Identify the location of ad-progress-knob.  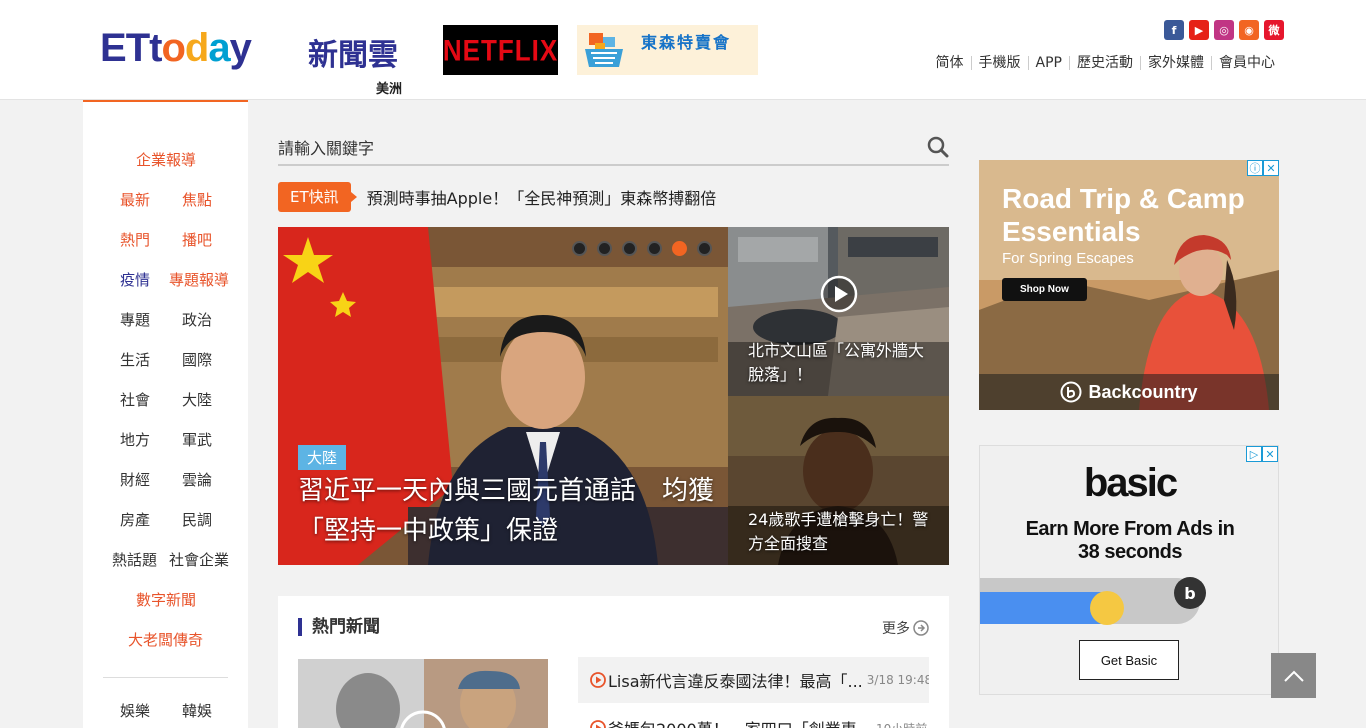
(1107, 608).